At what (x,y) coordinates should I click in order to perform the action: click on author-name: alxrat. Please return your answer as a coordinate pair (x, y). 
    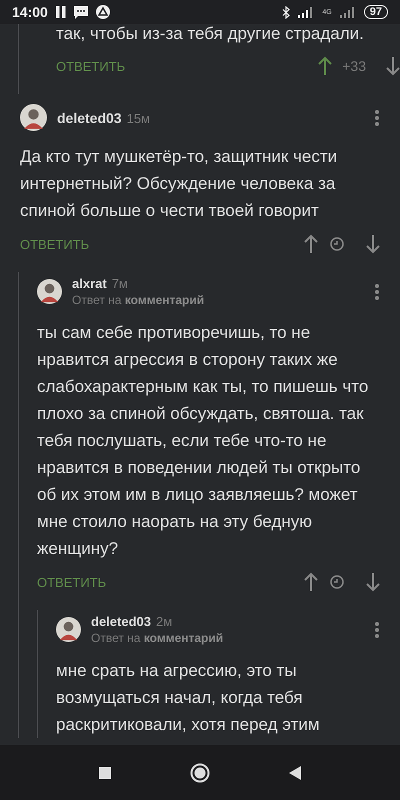
    Looking at the image, I should click on (89, 283).